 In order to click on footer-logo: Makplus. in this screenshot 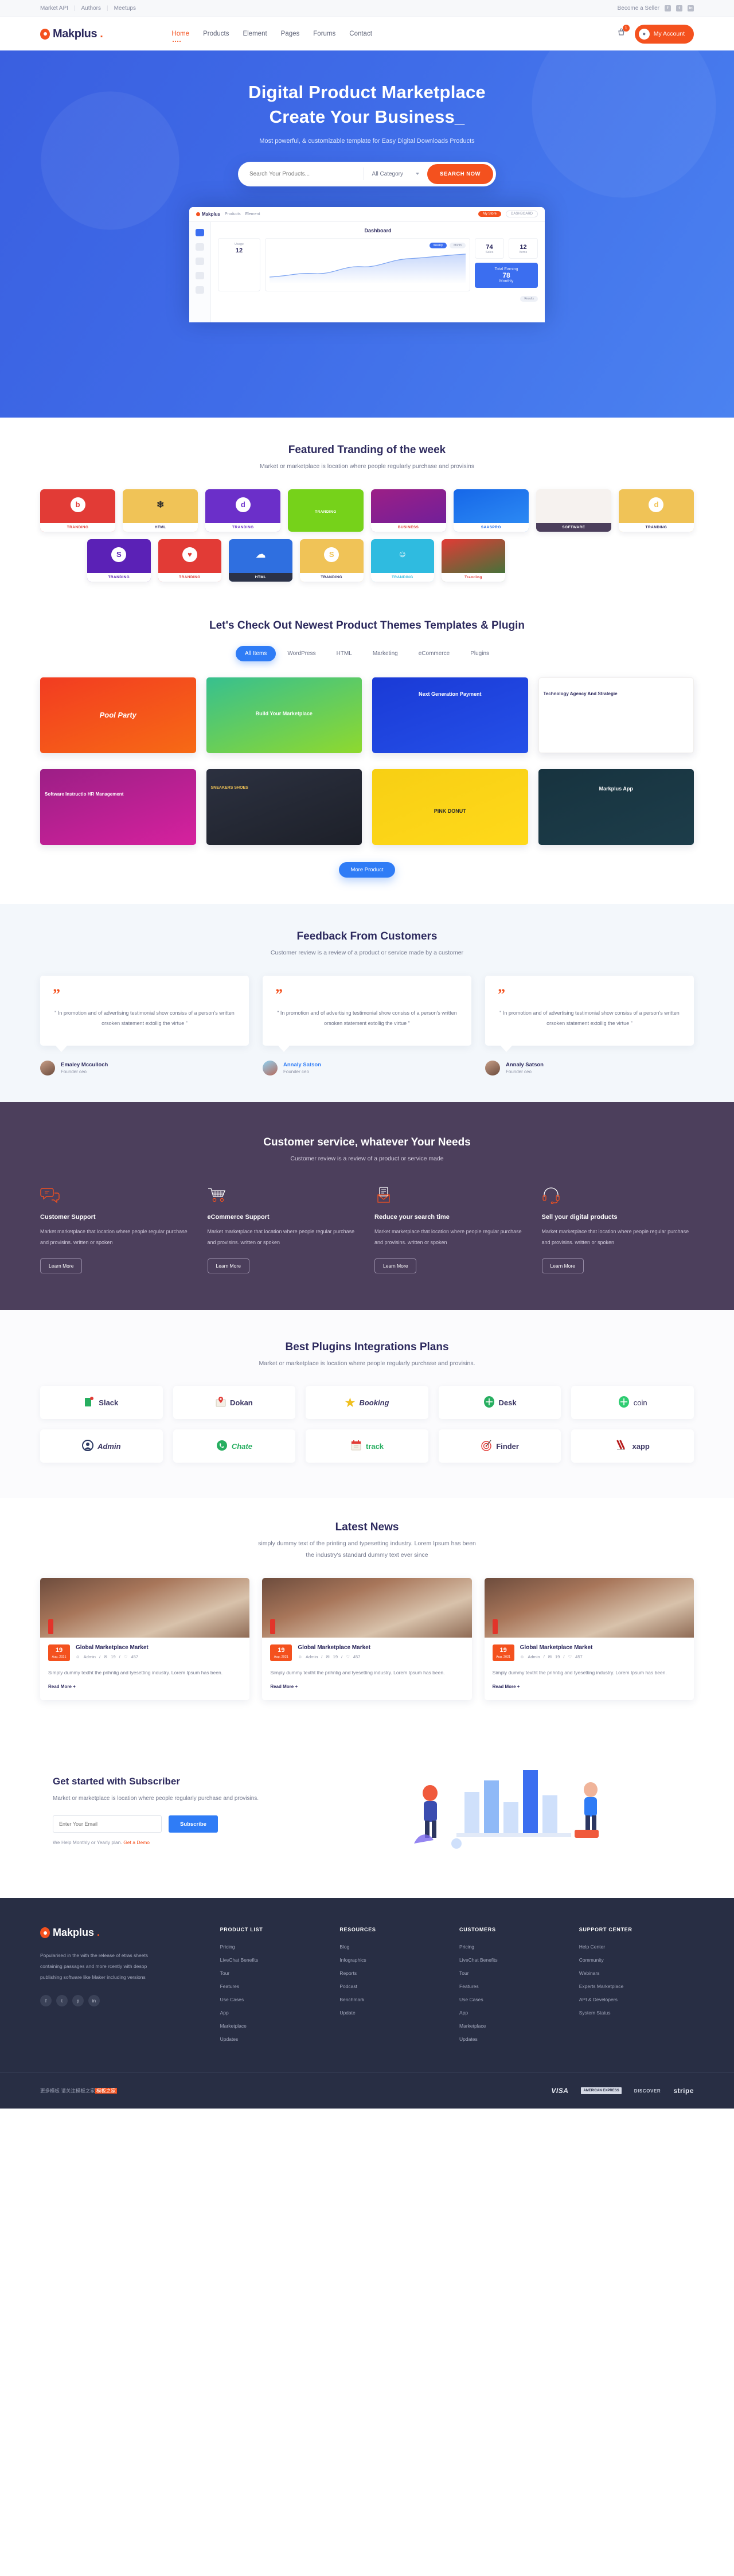, I will do `click(125, 1933)`.